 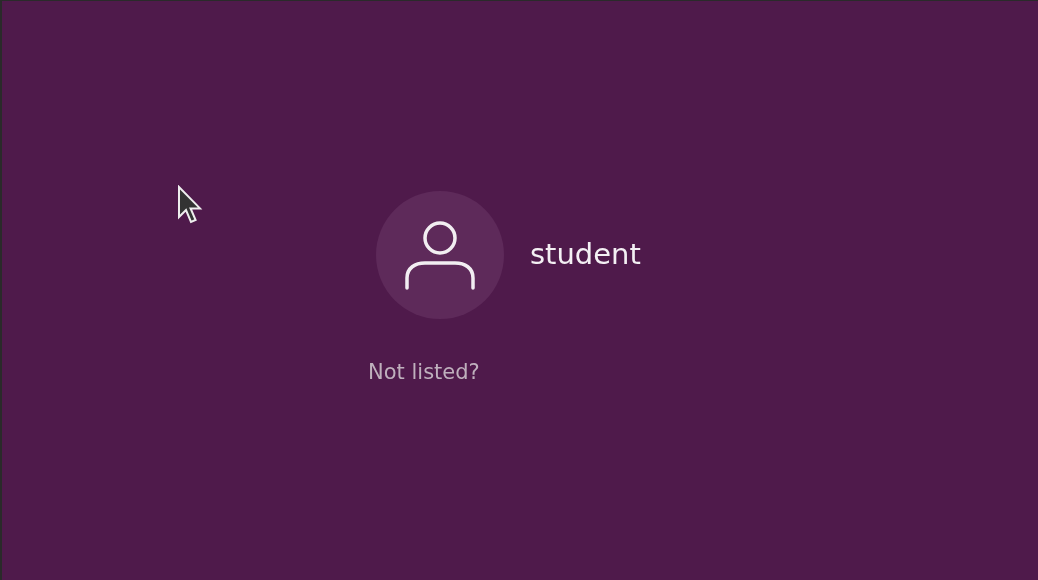 What do you see at coordinates (190, 205) in the screenshot?
I see `mouse-pointer-icon` at bounding box center [190, 205].